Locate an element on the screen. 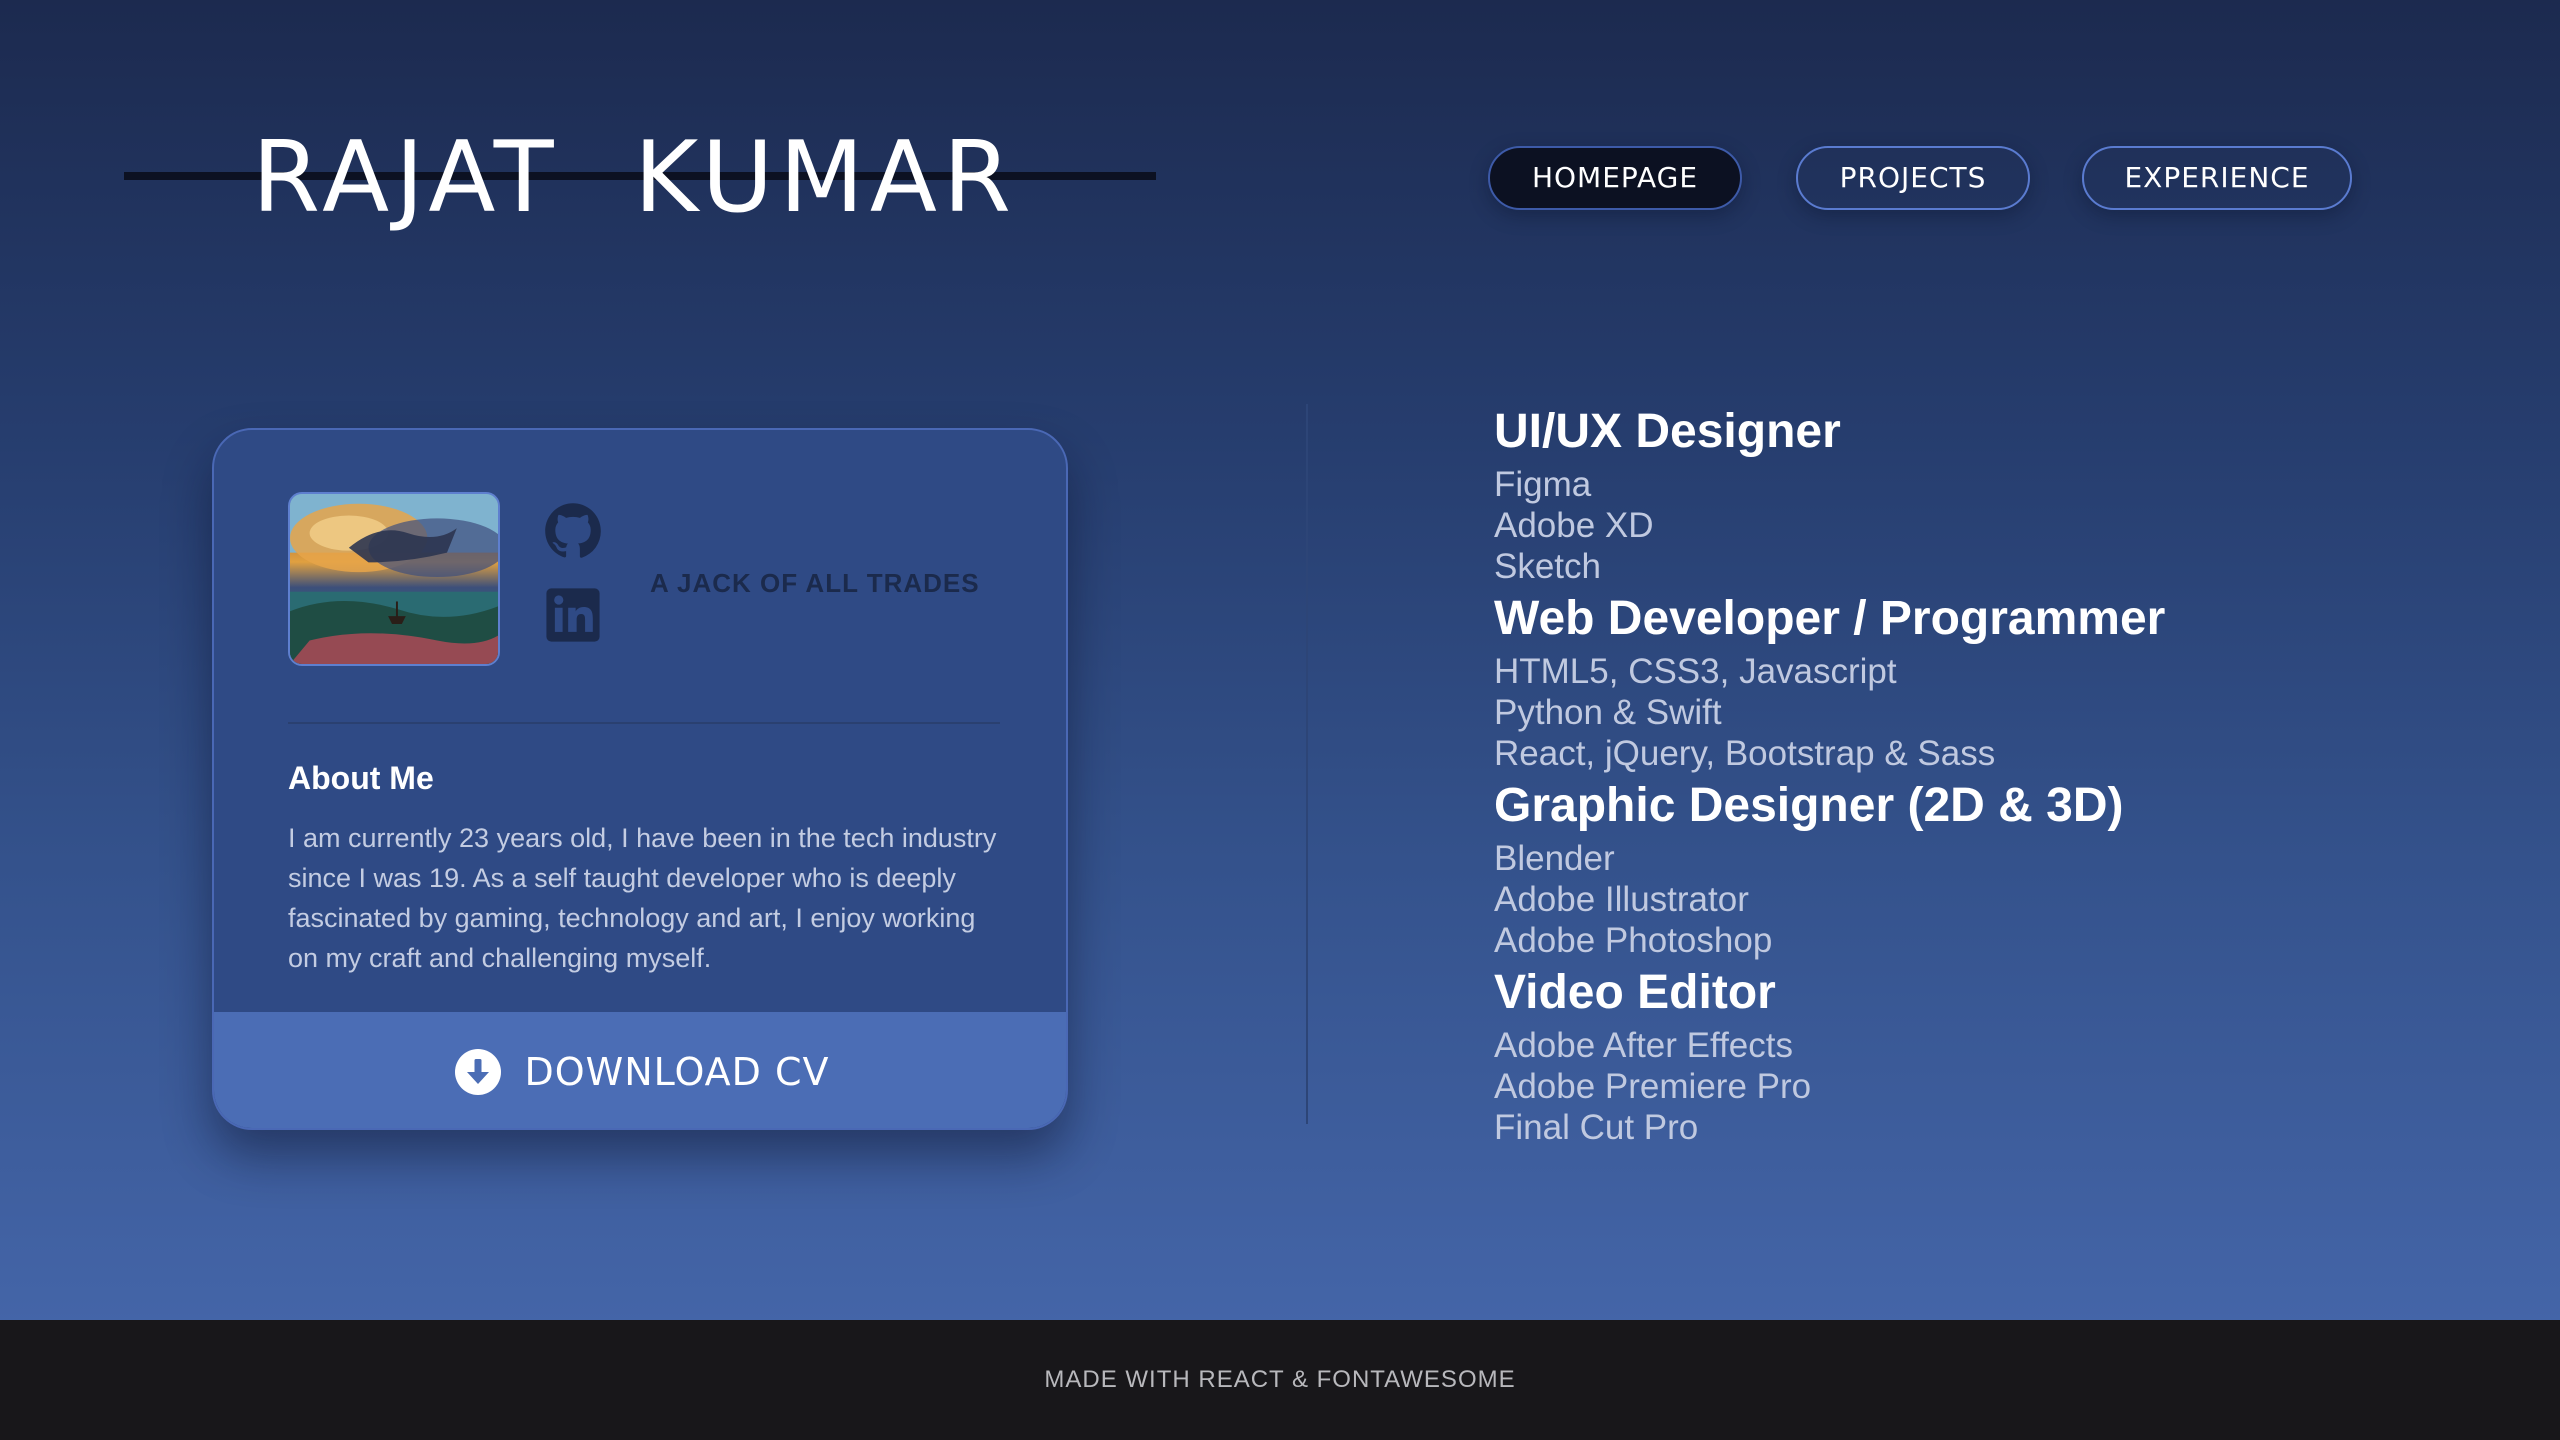 This screenshot has height=1440, width=2560. download-cv-button: DOWNLOAD CV is located at coordinates (640, 1070).